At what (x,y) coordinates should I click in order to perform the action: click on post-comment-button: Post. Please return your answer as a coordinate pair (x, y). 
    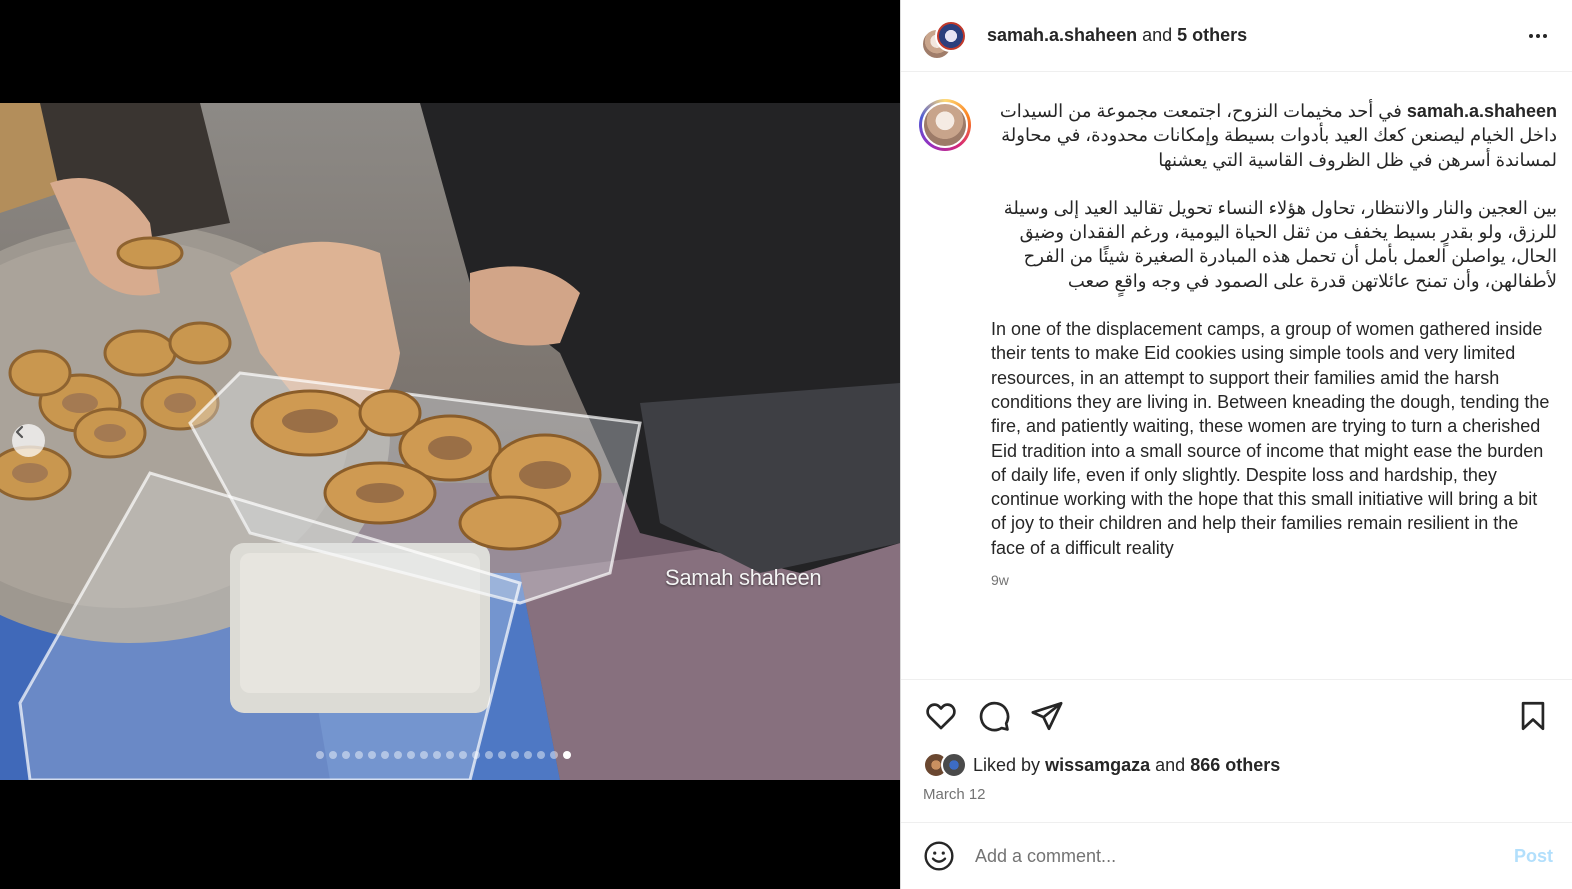
    Looking at the image, I should click on (1533, 856).